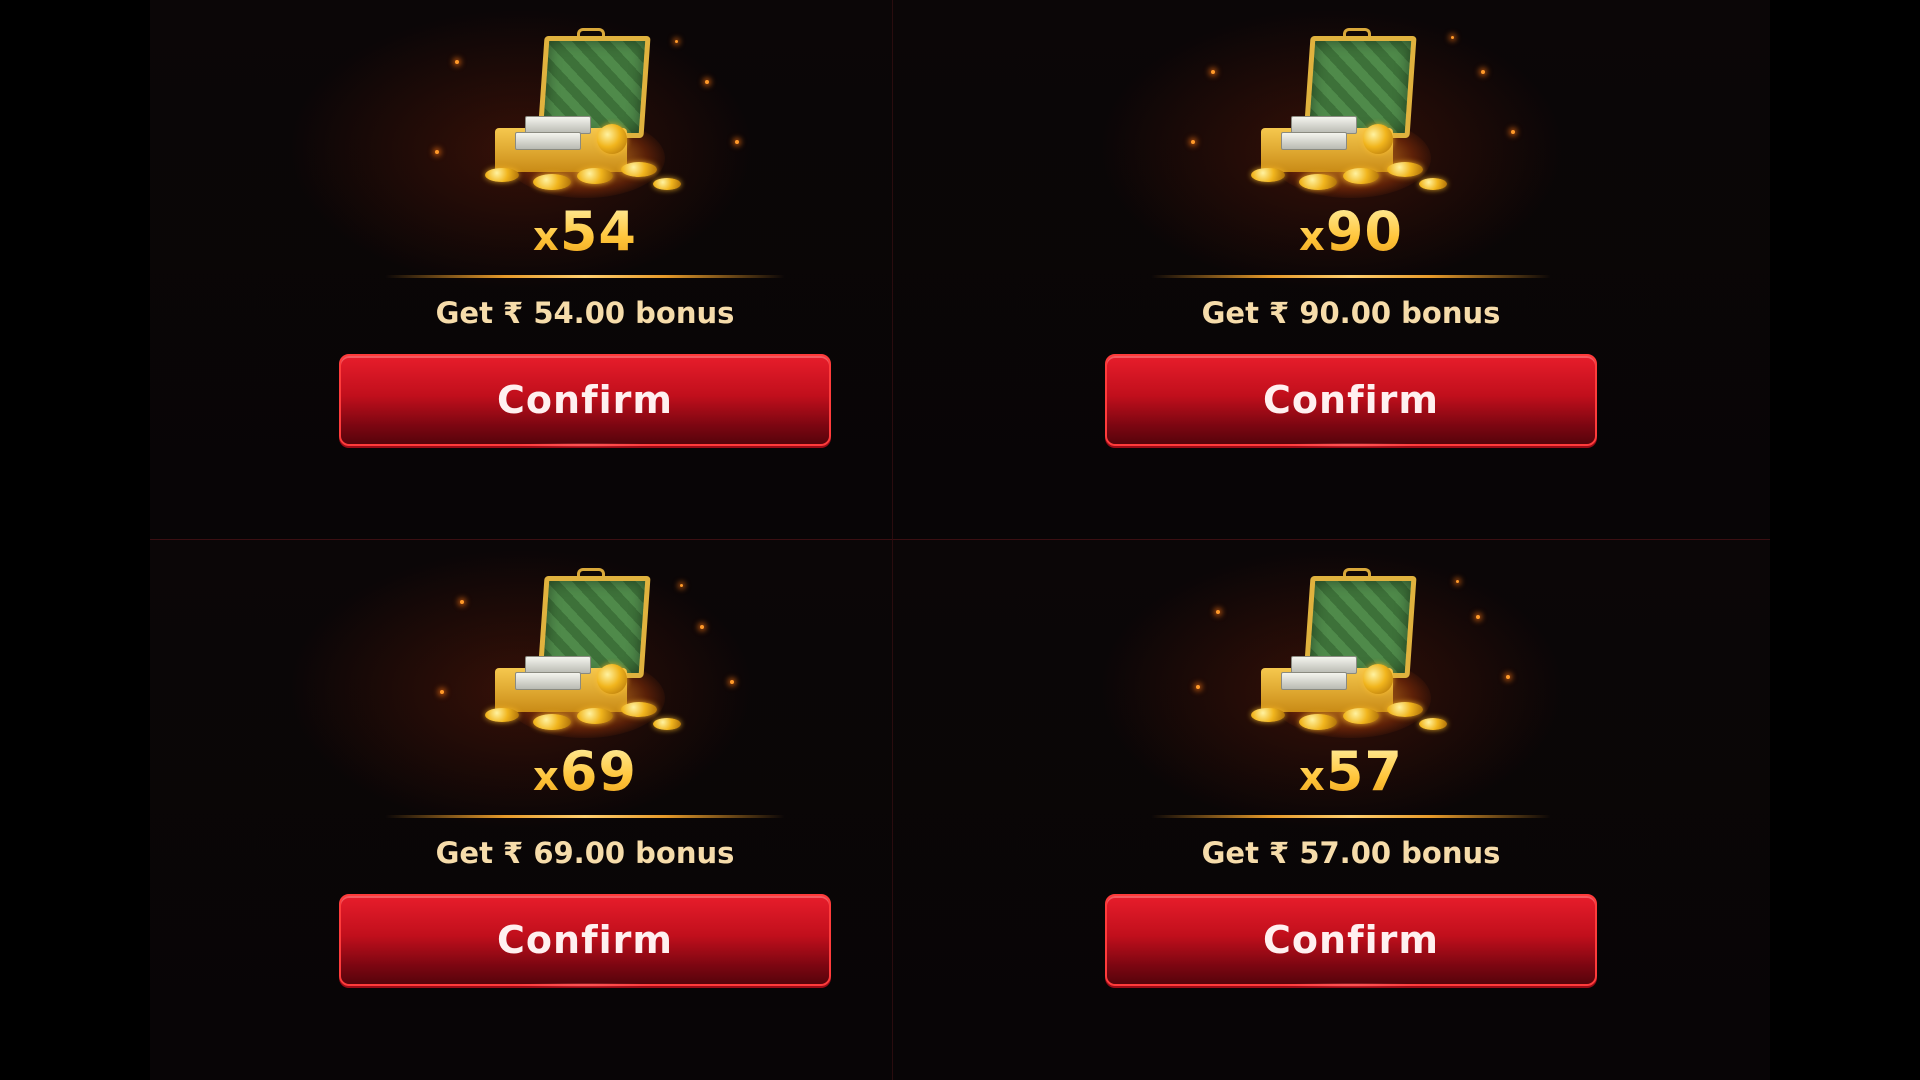 Image resolution: width=1920 pixels, height=1080 pixels. I want to click on multiplier-label: x57, so click(1351, 774).